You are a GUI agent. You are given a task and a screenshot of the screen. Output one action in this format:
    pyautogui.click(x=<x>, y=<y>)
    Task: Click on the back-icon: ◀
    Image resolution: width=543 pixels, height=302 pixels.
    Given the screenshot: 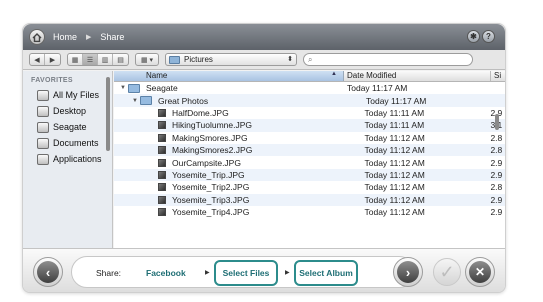 What is the action you would take?
    pyautogui.click(x=37, y=59)
    